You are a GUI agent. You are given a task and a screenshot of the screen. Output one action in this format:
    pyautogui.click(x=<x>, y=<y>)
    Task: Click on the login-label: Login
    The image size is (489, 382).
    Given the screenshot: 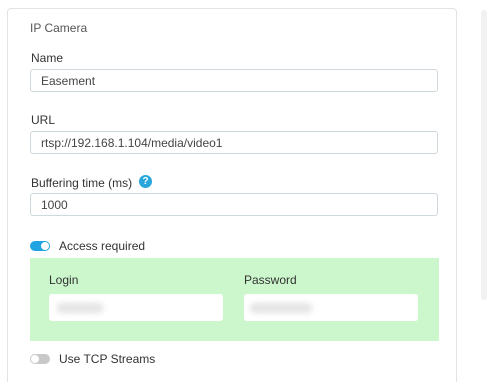 What is the action you would take?
    pyautogui.click(x=64, y=280)
    